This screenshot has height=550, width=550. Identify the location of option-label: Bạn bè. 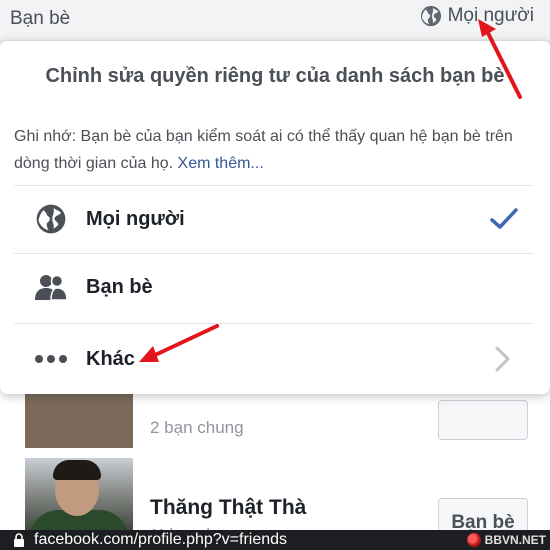
(119, 286).